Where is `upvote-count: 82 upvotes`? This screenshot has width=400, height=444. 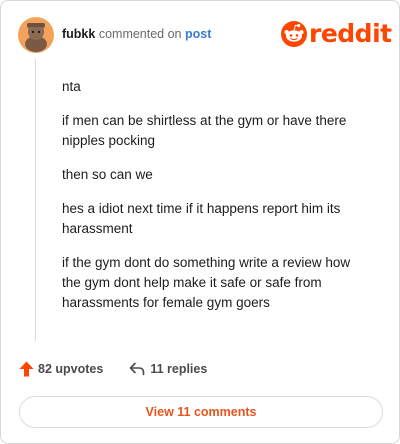
upvote-count: 82 upvotes is located at coordinates (71, 369).